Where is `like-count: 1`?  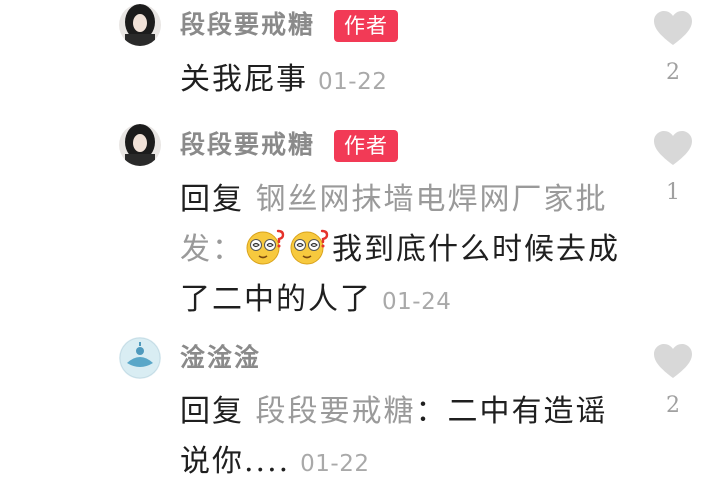
like-count: 1 is located at coordinates (673, 192).